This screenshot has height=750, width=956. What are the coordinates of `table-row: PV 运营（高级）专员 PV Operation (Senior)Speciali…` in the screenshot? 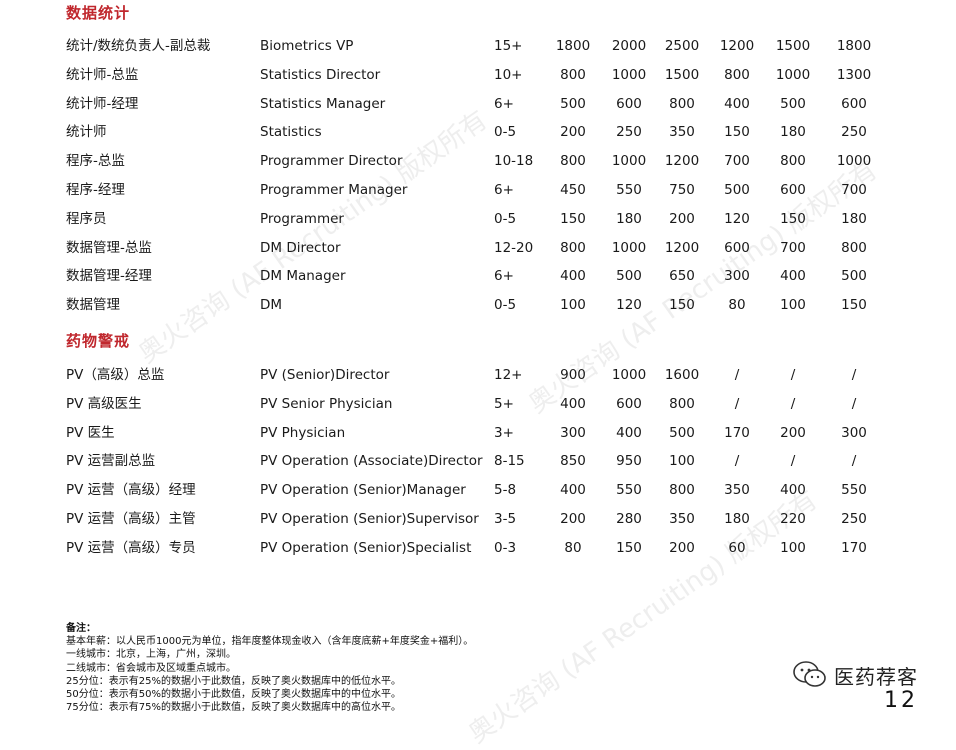 It's located at (478, 548).